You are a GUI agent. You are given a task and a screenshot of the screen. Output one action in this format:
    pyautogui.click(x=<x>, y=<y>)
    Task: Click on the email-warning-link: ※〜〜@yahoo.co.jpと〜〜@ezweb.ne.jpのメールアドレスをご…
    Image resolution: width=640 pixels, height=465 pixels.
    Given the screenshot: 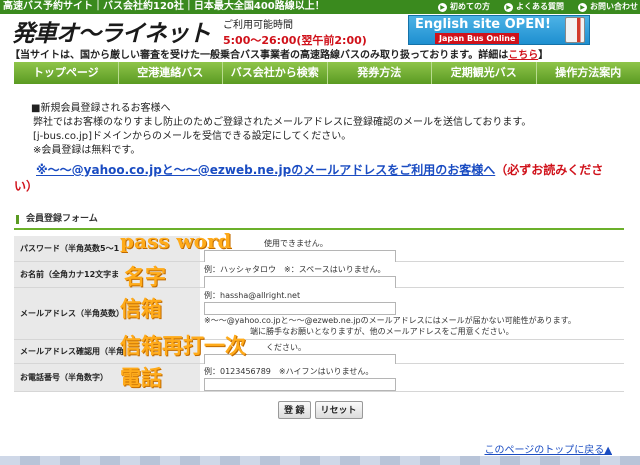 What is the action you would take?
    pyautogui.click(x=265, y=170)
    